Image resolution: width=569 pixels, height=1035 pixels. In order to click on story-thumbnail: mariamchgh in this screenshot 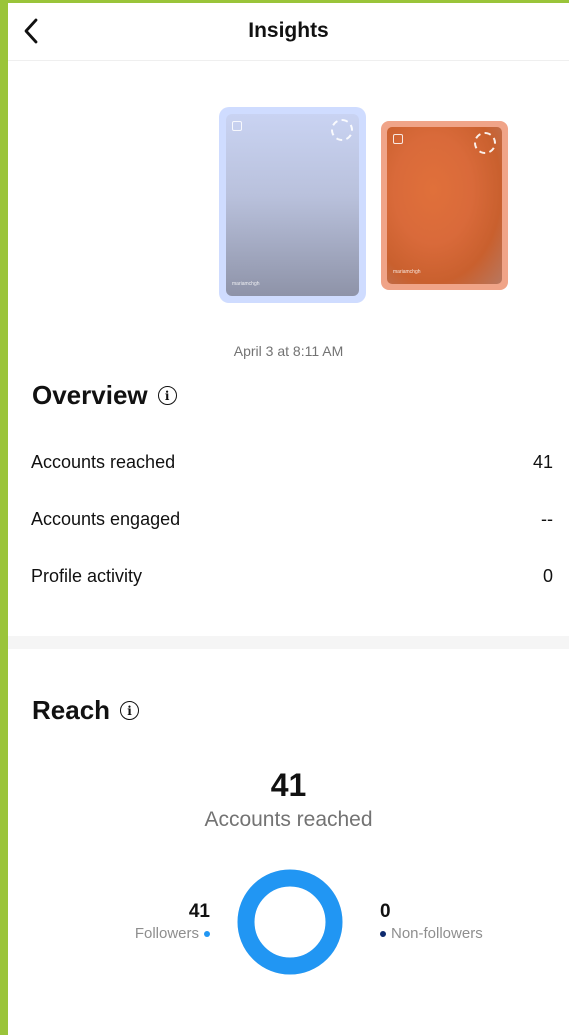, I will do `click(444, 205)`.